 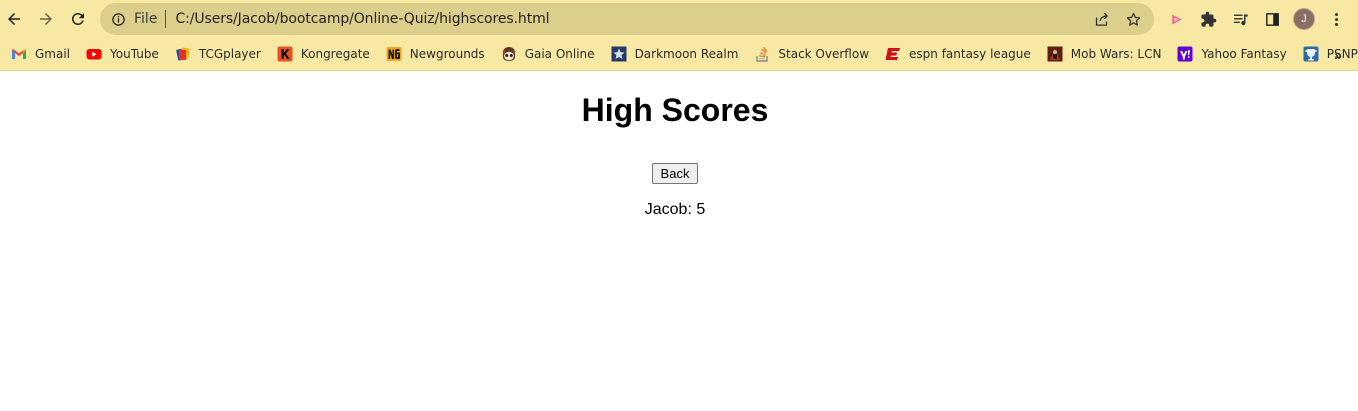 I want to click on arrow-left-icon, so click(x=14, y=19).